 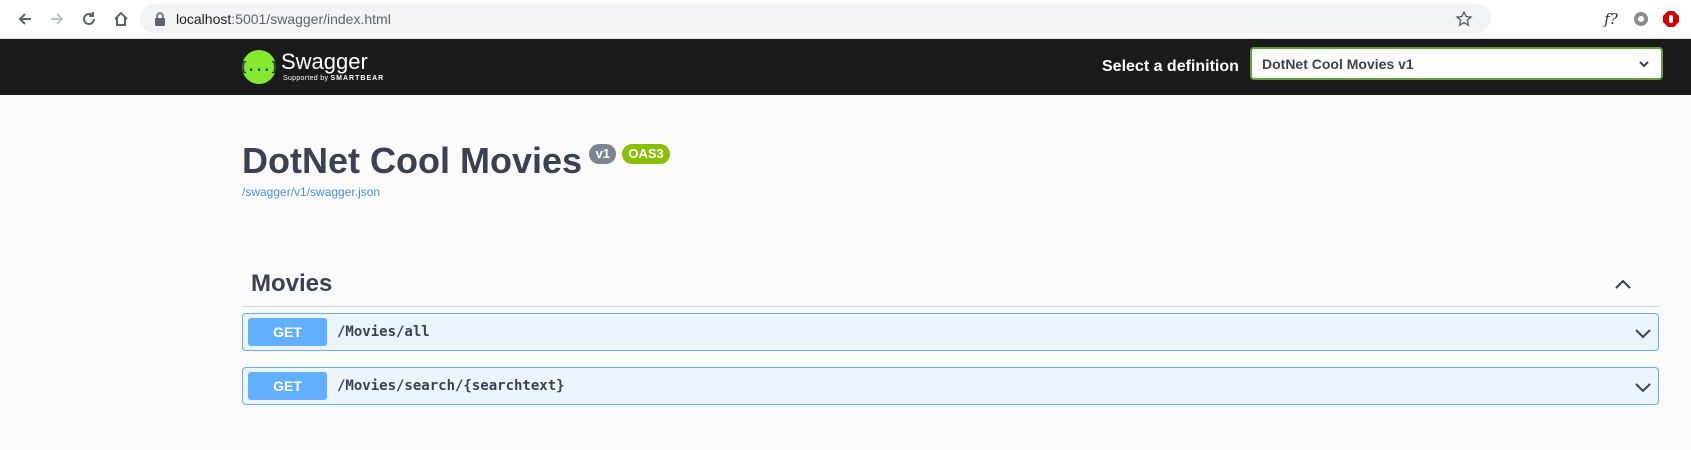 What do you see at coordinates (324, 61) in the screenshot?
I see `logo-title: Swagger` at bounding box center [324, 61].